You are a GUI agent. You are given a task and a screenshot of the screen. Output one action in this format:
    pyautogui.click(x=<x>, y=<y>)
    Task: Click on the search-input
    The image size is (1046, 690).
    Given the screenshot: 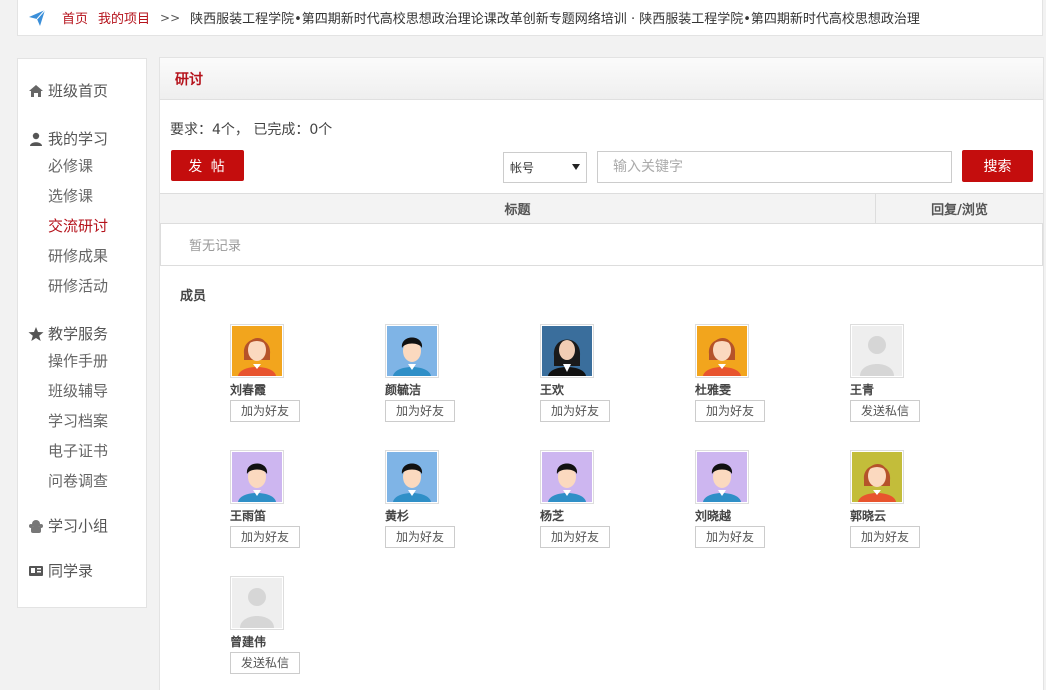 What is the action you would take?
    pyautogui.click(x=774, y=167)
    